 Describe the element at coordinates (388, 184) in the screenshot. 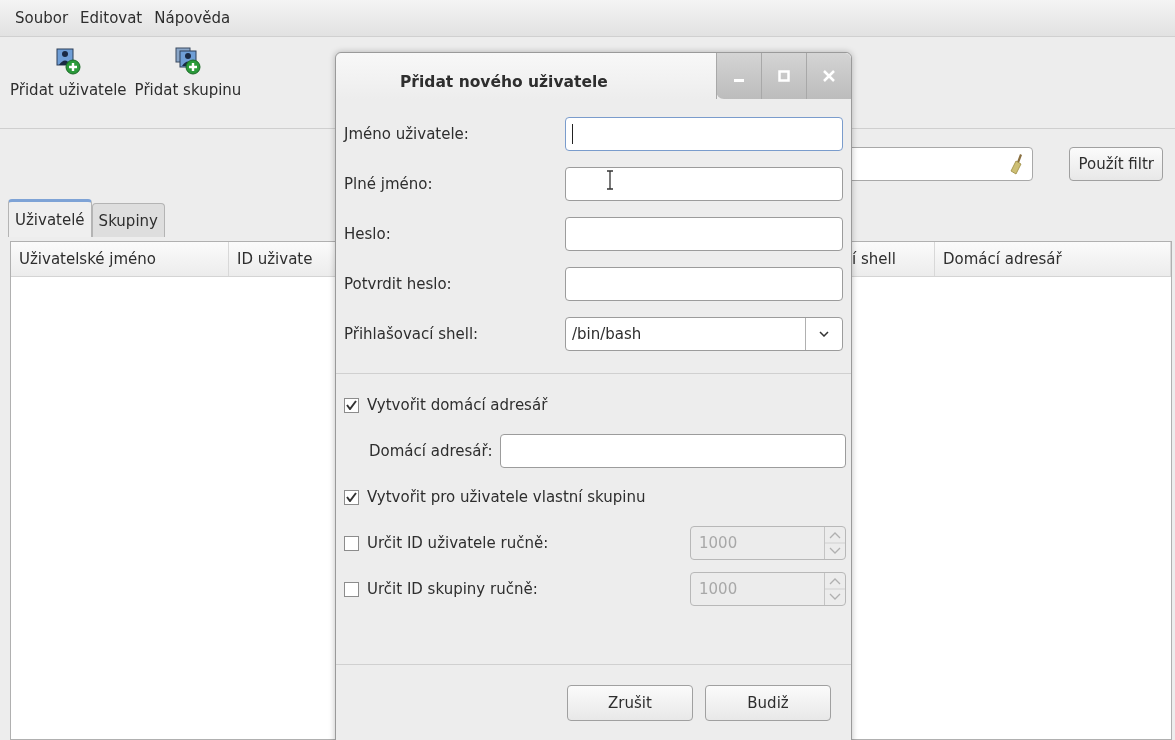

I see `field-label: Plné jméno:` at that location.